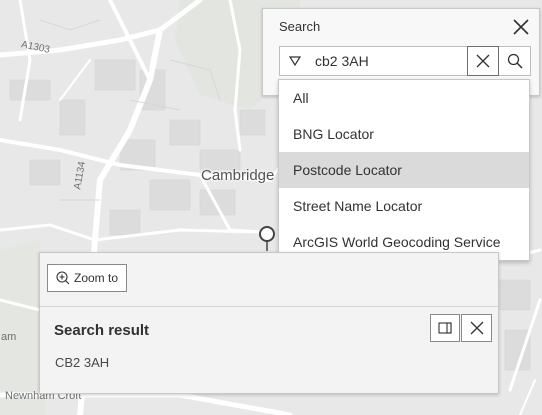  I want to click on source-item-bng-locator: BNG Locator, so click(404, 134).